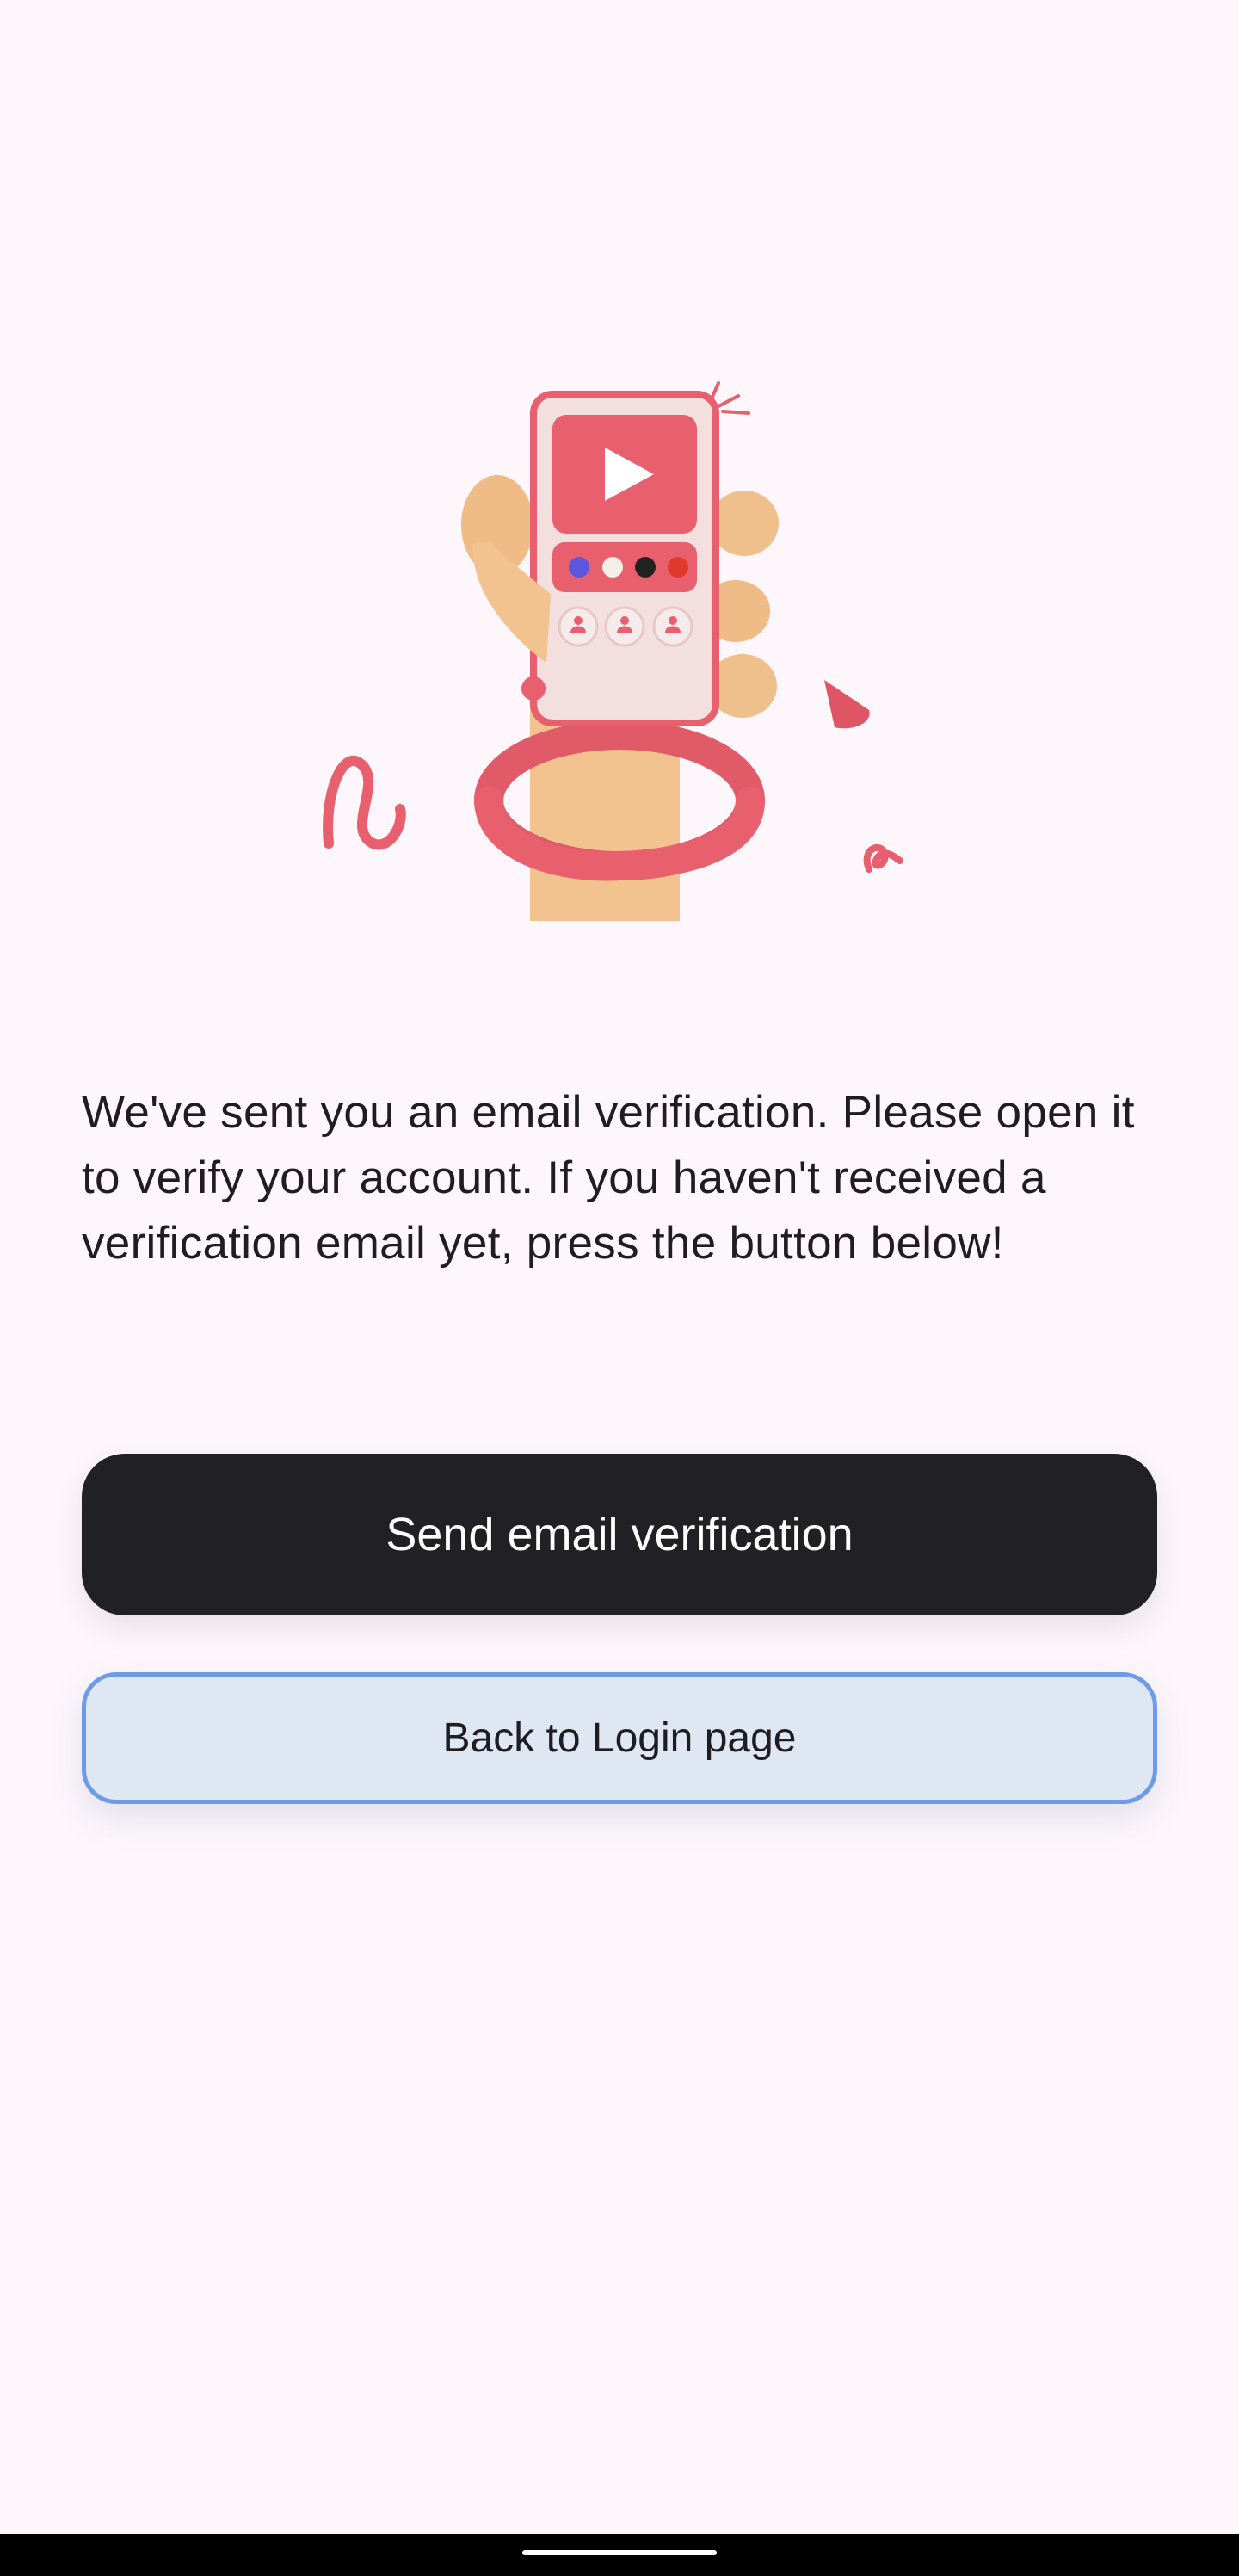  I want to click on curl-right-decoration, so click(883, 858).